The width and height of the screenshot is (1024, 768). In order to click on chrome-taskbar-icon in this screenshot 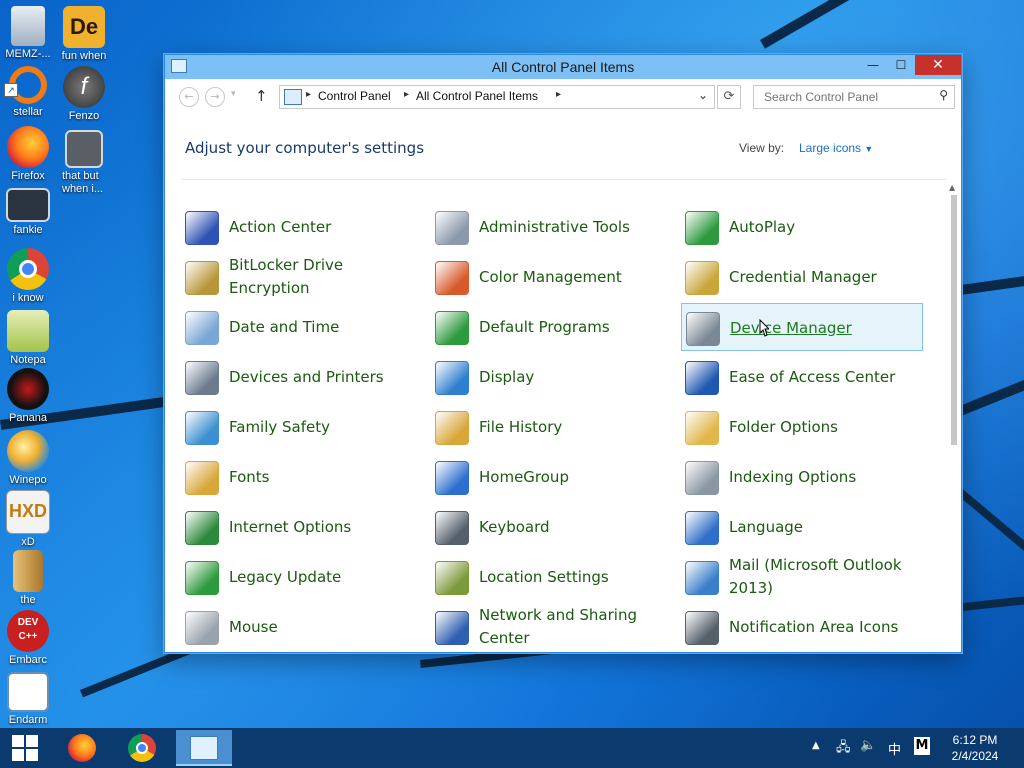, I will do `click(142, 748)`.